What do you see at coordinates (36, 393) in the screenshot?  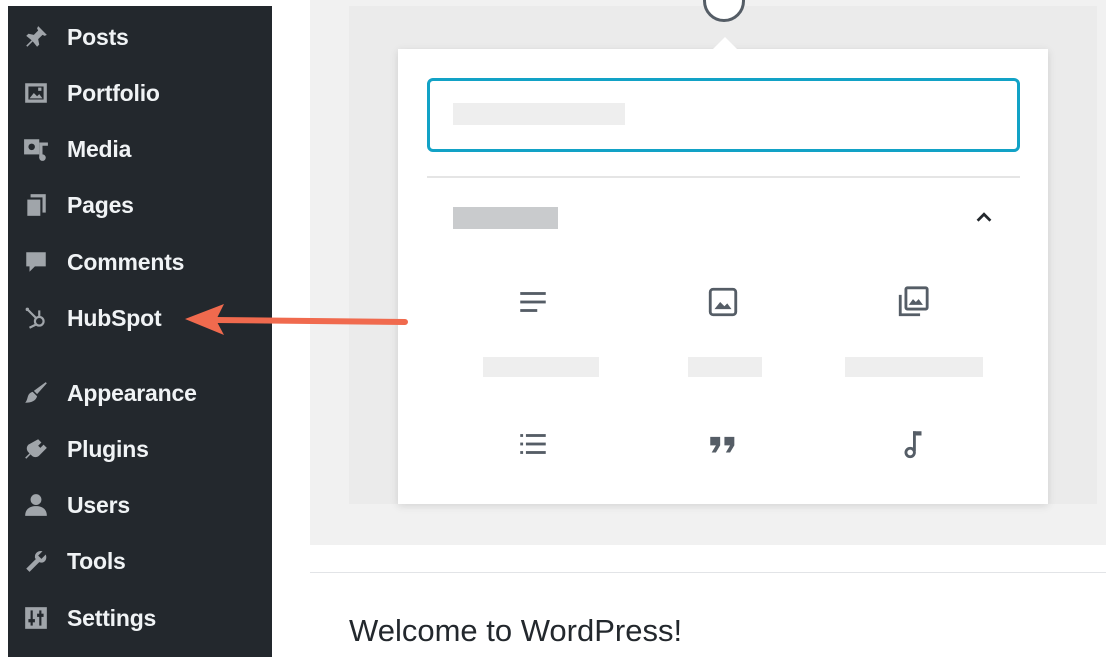 I see `paintbrush-icon` at bounding box center [36, 393].